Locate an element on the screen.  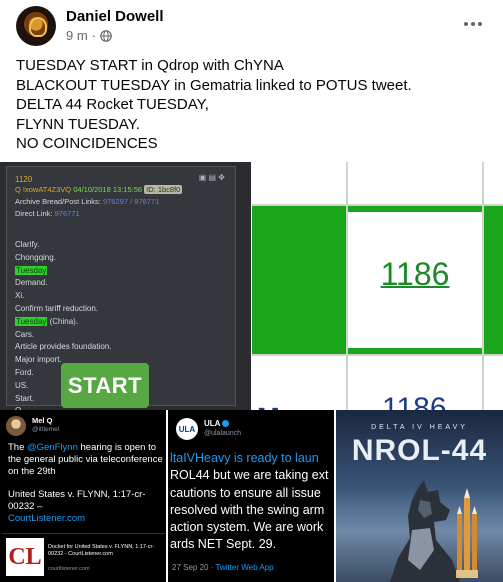
wolf-icon is located at coordinates (425, 531).